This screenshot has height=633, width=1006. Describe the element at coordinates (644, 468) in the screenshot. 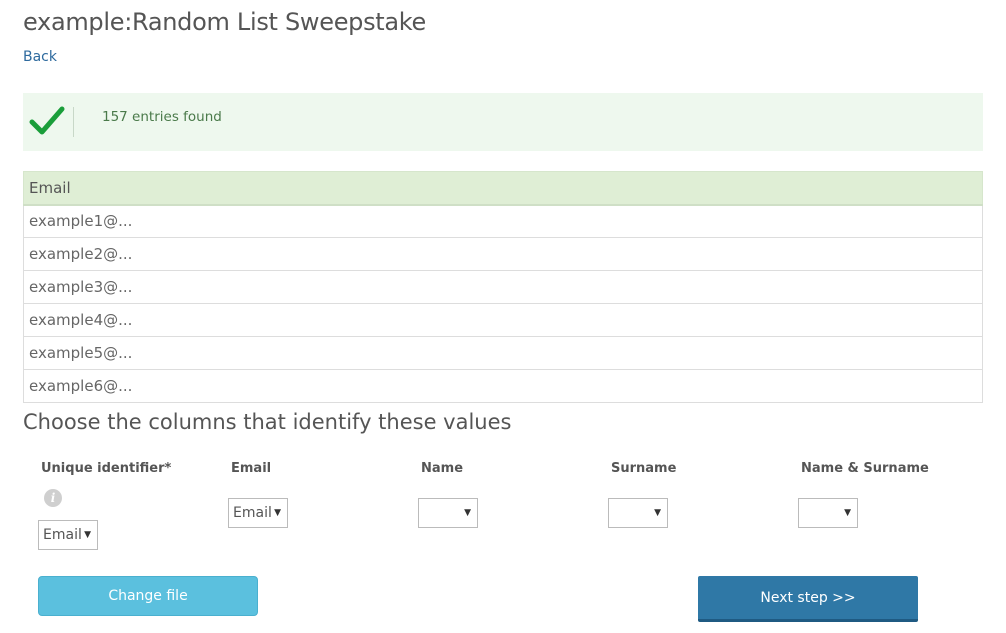

I see `surname-column-label: Surname` at that location.